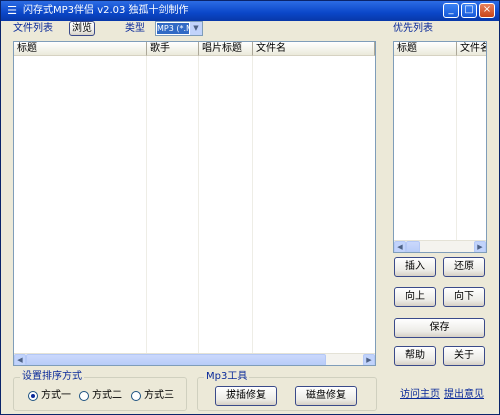  I want to click on type-select: MP3 (*.MP ▼, so click(179, 28).